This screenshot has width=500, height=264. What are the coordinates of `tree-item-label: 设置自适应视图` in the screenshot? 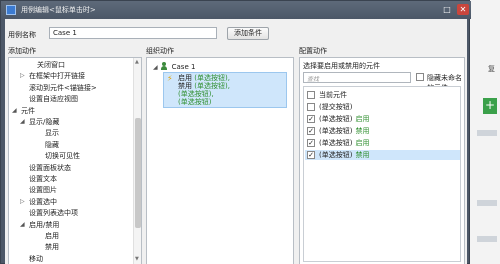 It's located at (53, 99).